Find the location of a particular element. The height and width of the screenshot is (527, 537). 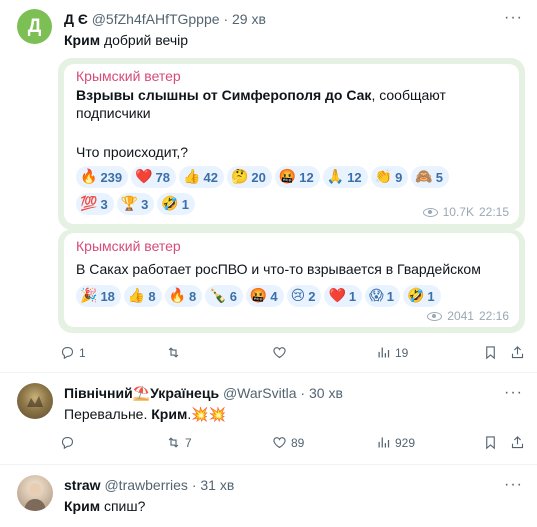

channel-name: Крымский ветер is located at coordinates (128, 246).